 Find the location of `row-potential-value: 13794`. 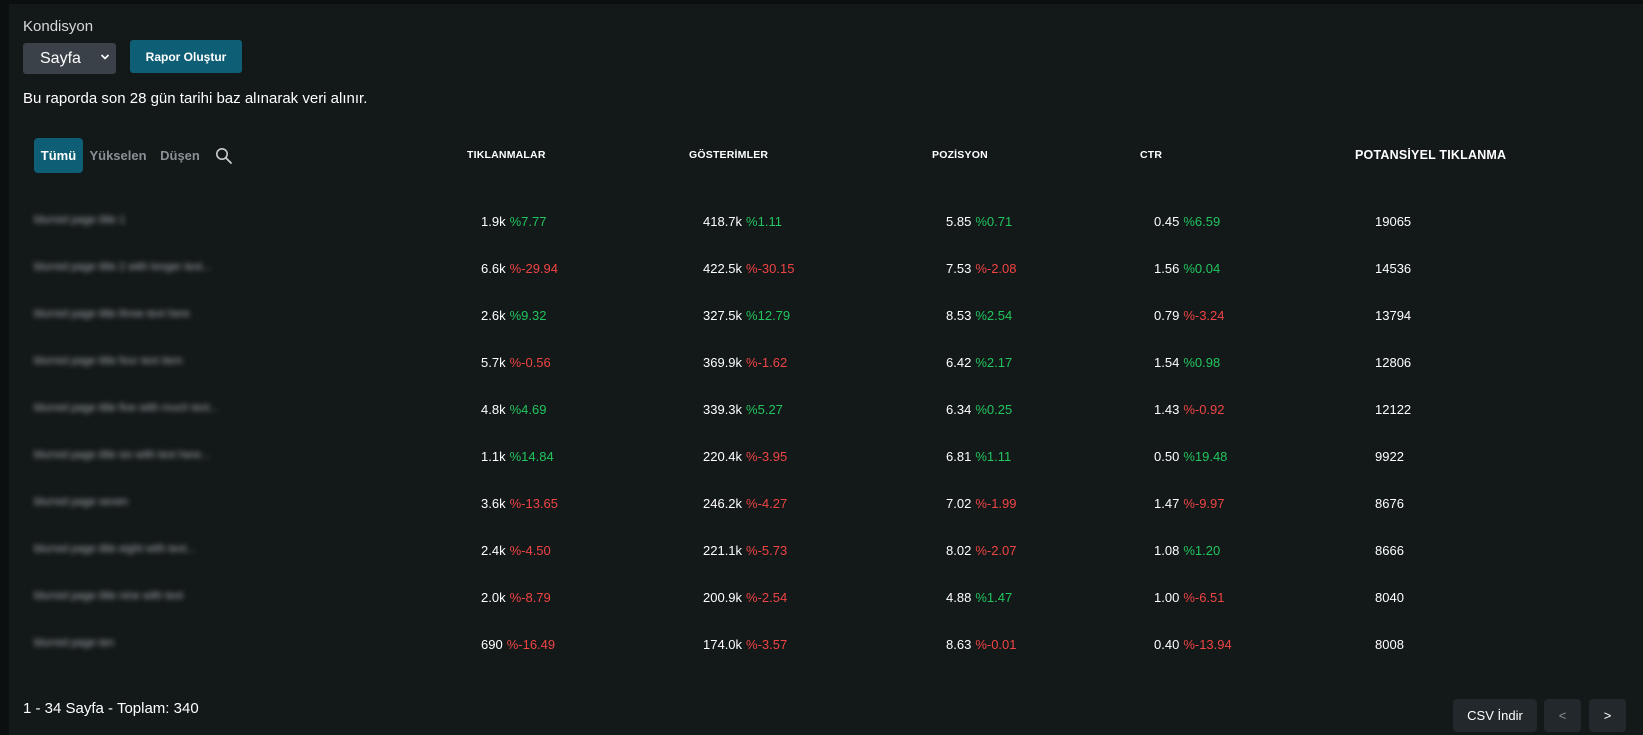

row-potential-value: 13794 is located at coordinates (1393, 315).